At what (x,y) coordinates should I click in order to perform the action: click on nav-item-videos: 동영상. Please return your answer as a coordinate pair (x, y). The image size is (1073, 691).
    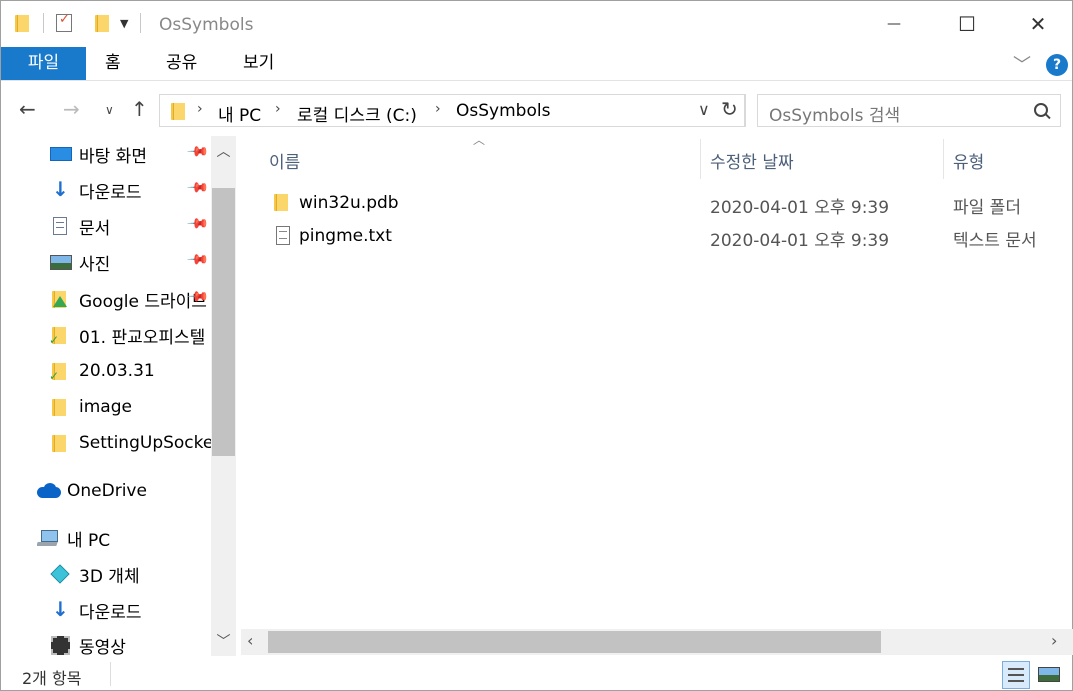
    Looking at the image, I should click on (130, 643).